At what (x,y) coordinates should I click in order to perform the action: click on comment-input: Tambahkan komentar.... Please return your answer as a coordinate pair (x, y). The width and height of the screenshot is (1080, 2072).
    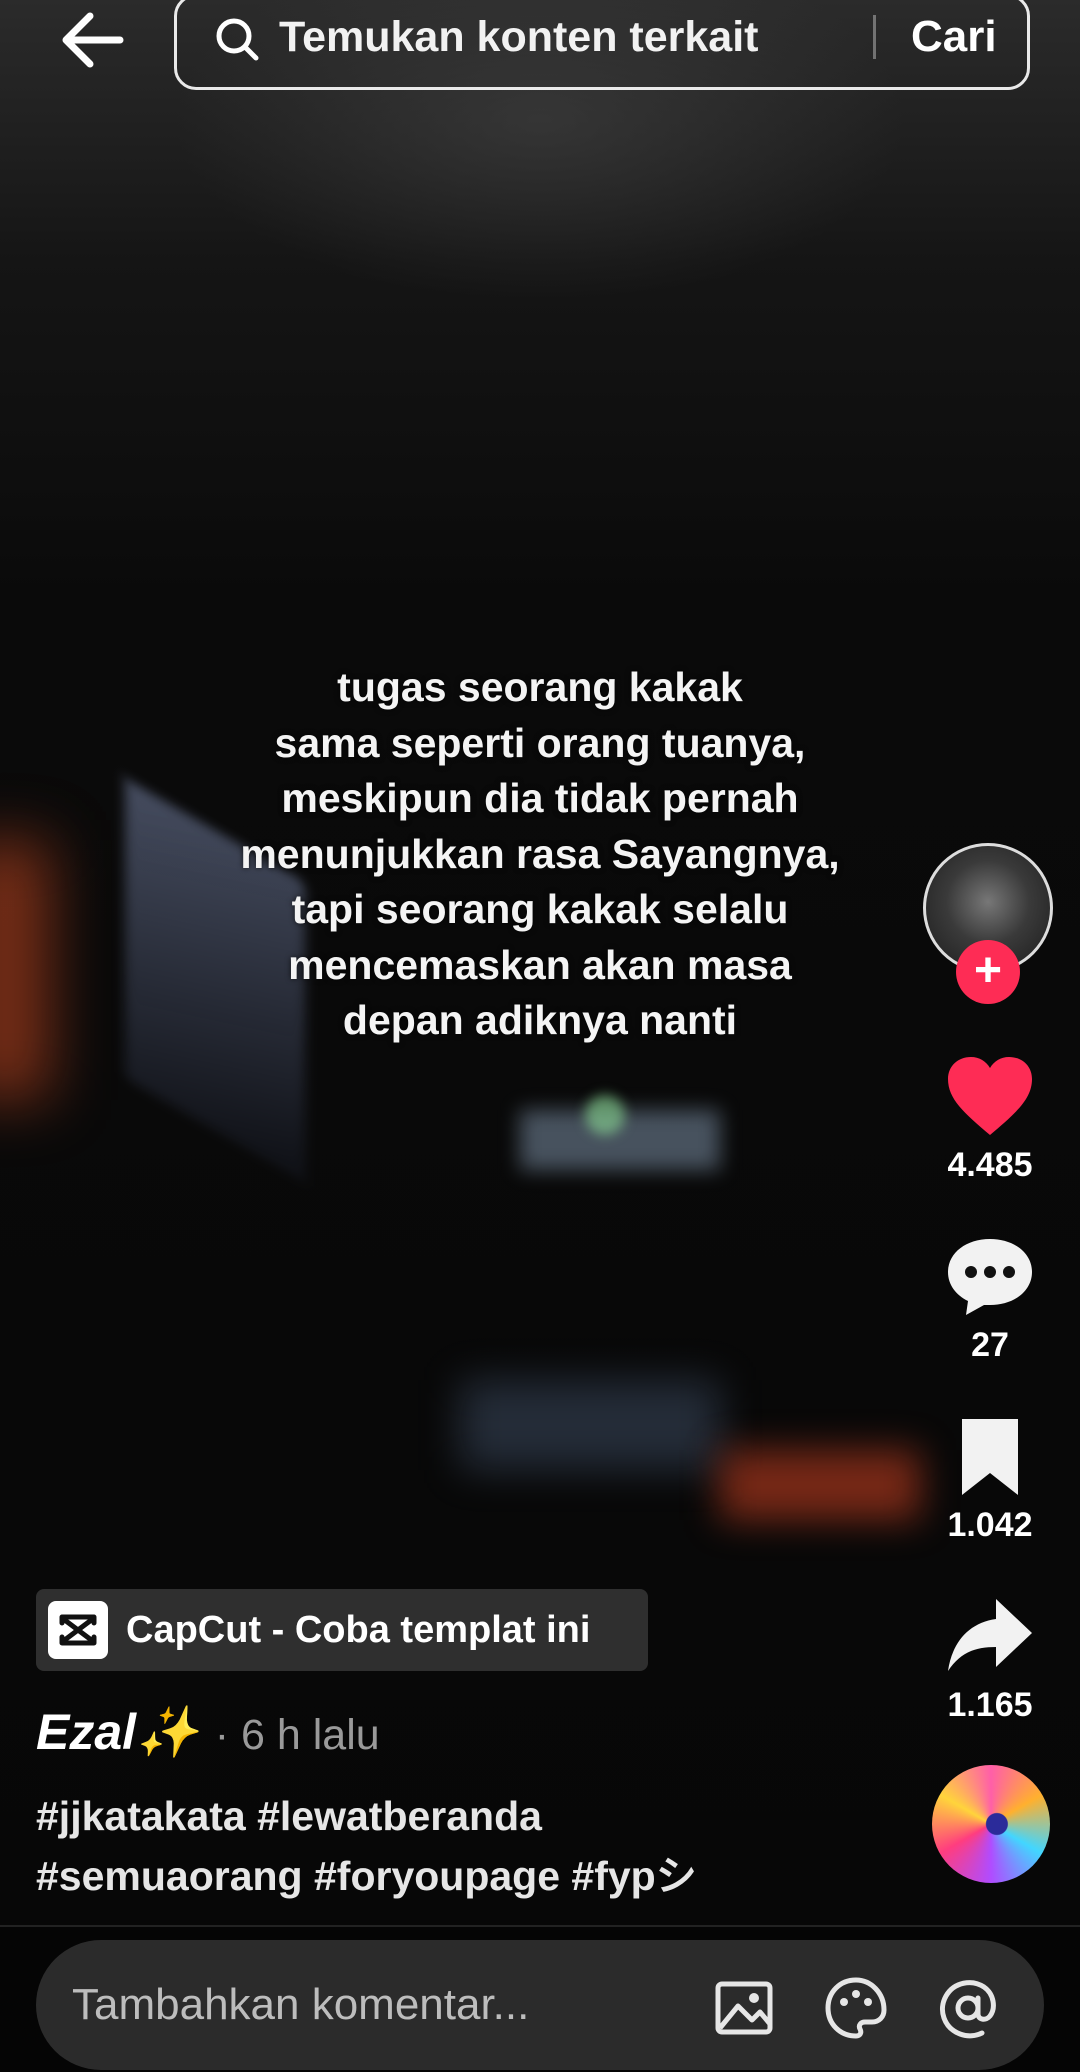
    Looking at the image, I should click on (300, 2005).